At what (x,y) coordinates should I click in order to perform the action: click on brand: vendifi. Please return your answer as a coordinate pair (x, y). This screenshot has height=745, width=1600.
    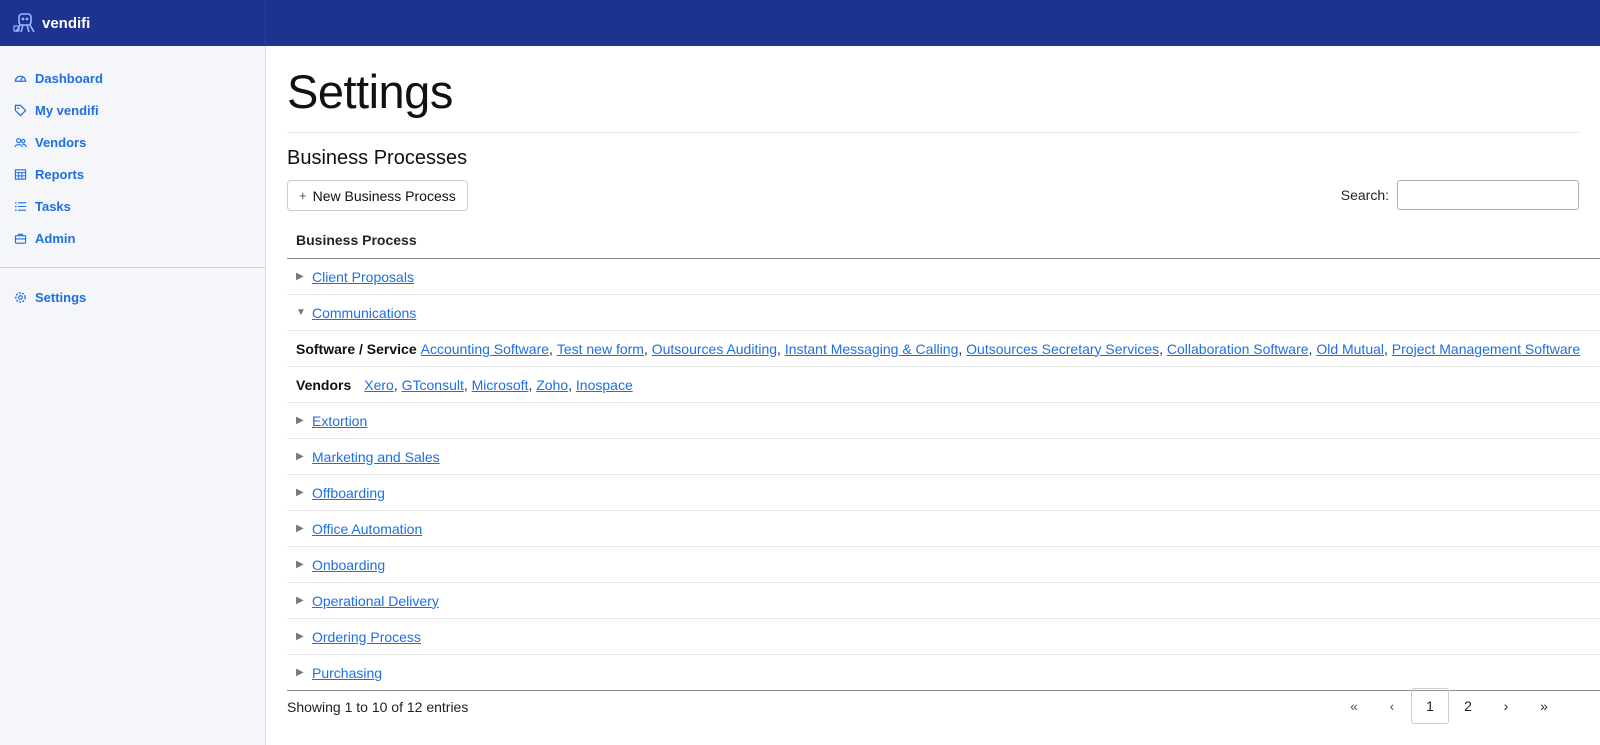
    Looking at the image, I should click on (133, 23).